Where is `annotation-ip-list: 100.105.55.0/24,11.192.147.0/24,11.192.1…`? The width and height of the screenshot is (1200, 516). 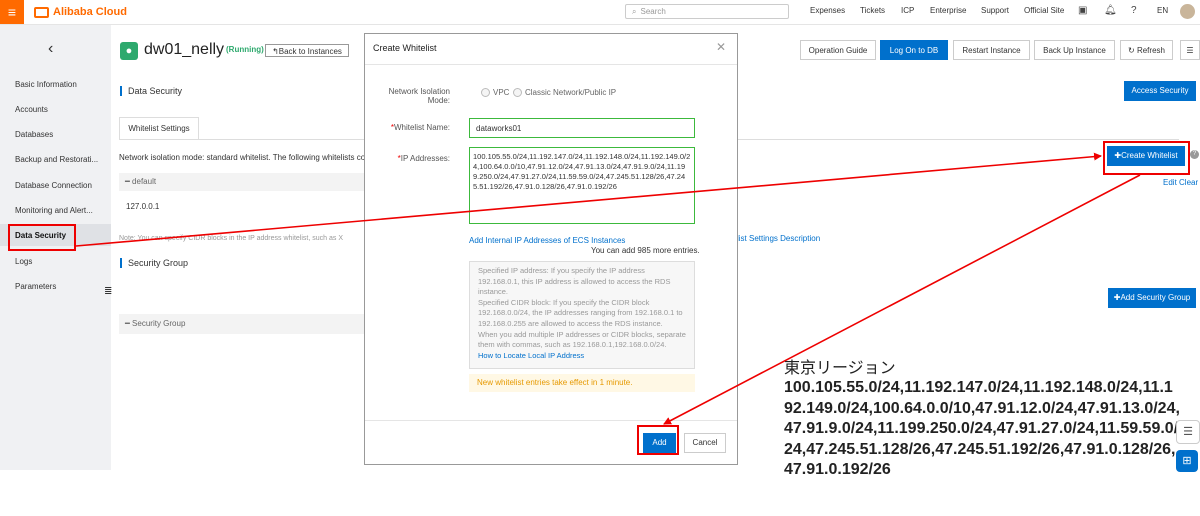
annotation-ip-list: 100.105.55.0/24,11.192.147.0/24,11.192.1… is located at coordinates (982, 428).